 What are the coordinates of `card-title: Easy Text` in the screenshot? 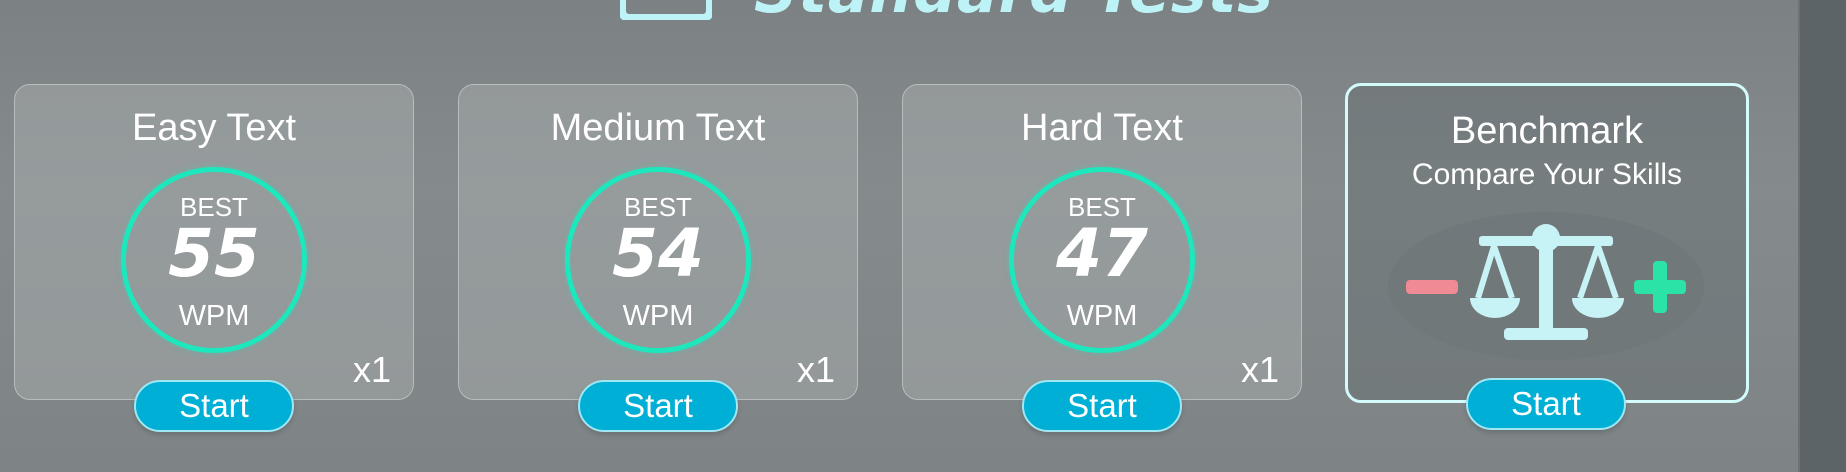 It's located at (214, 128).